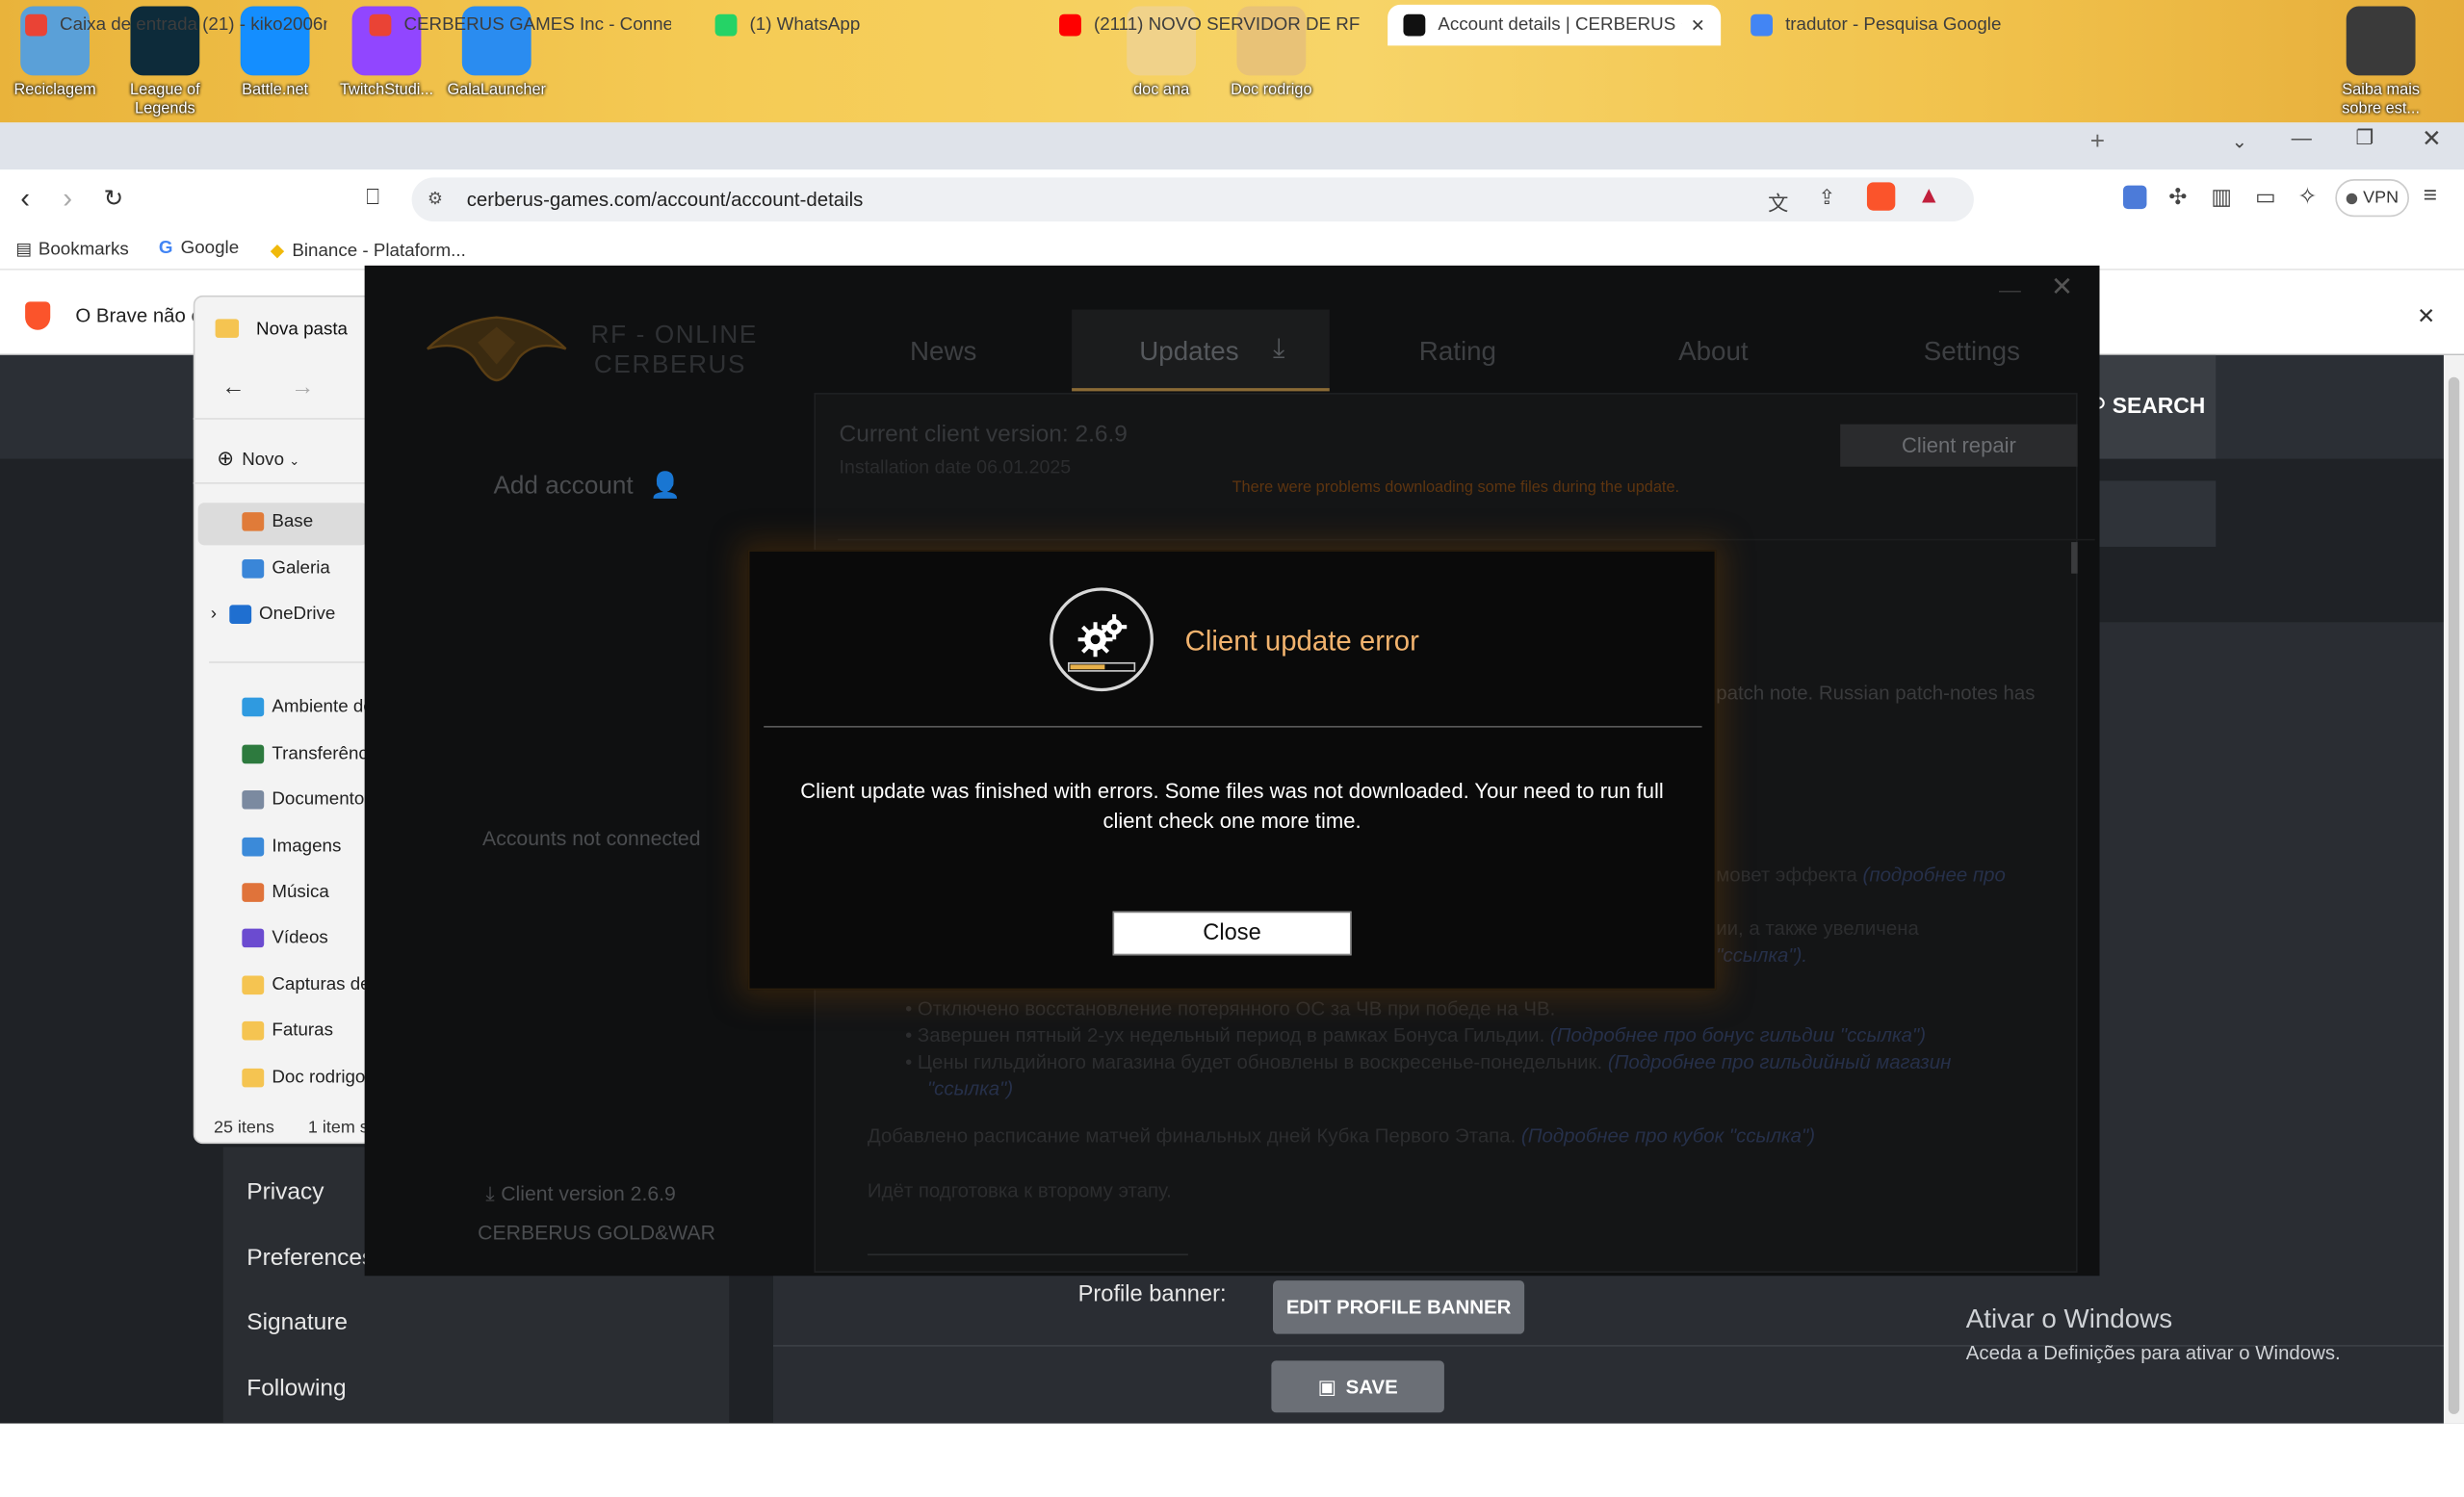 This screenshot has width=2464, height=1497. What do you see at coordinates (1901, 25) in the screenshot?
I see `browser-tab: tradutor - Pesquisa Google` at bounding box center [1901, 25].